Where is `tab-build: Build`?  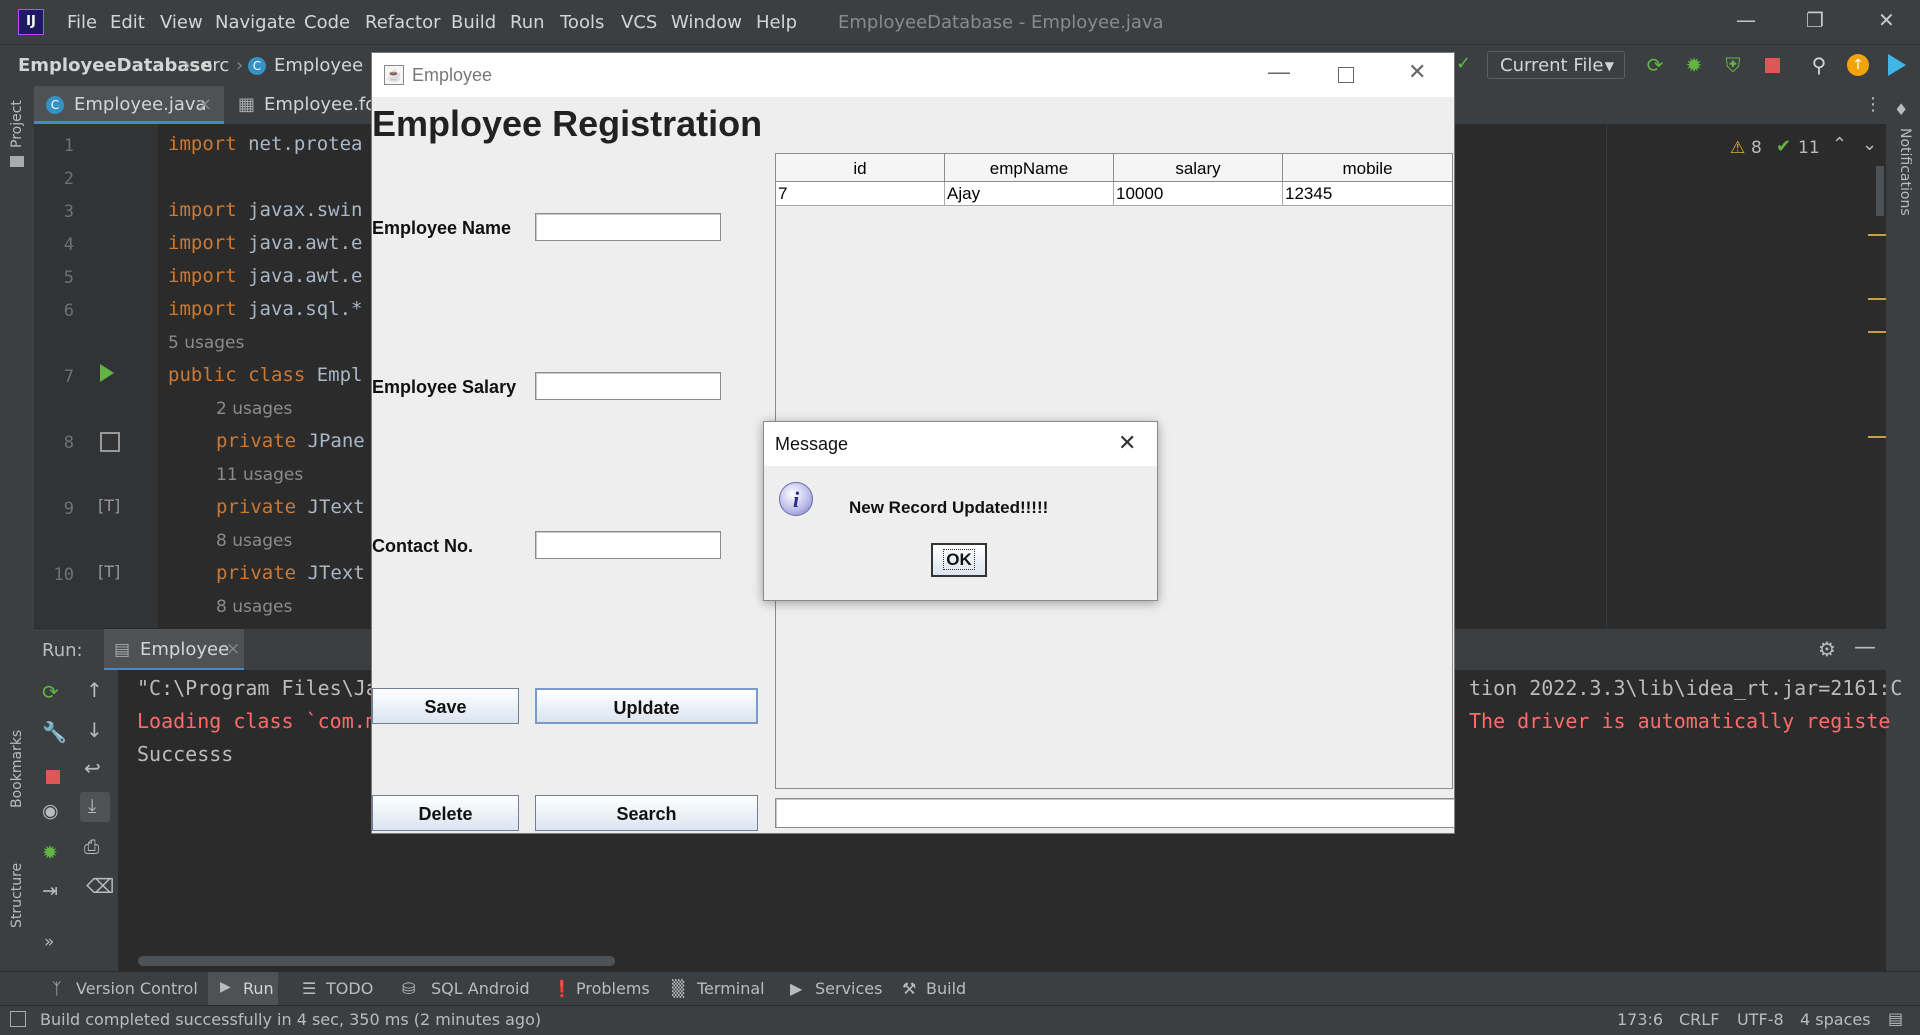 tab-build: Build is located at coordinates (946, 988).